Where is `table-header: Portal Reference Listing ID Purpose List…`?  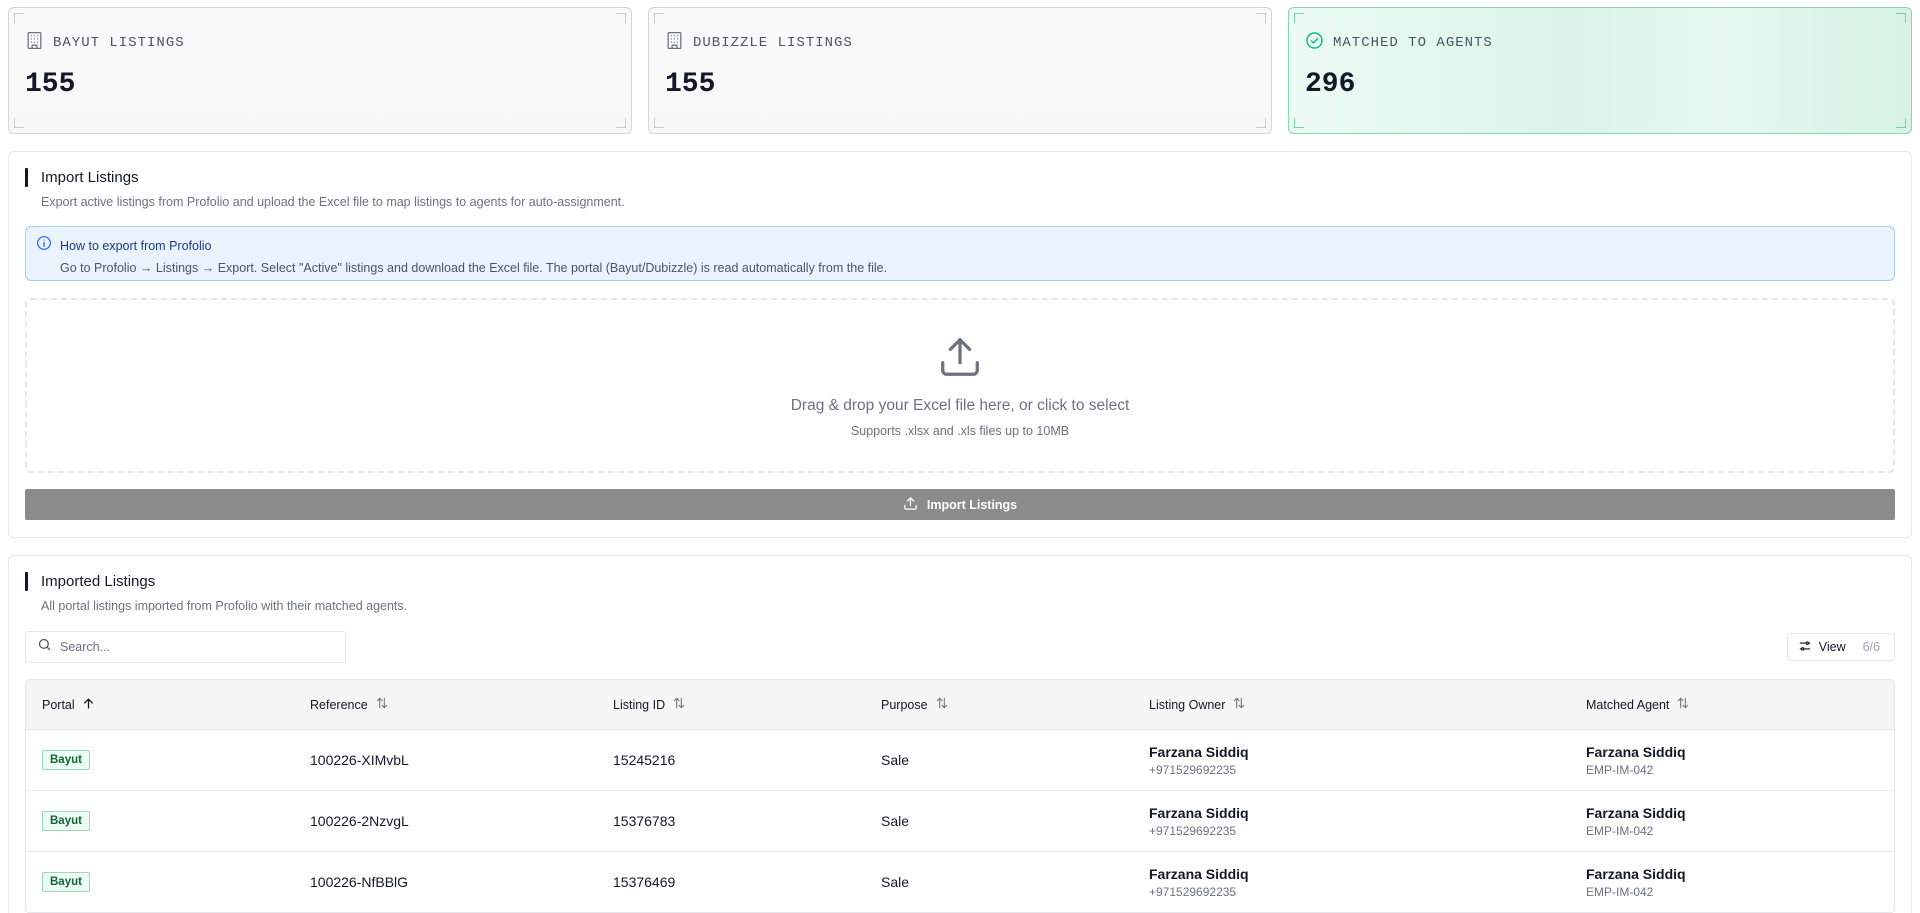 table-header: Portal Reference Listing ID Purpose List… is located at coordinates (960, 705).